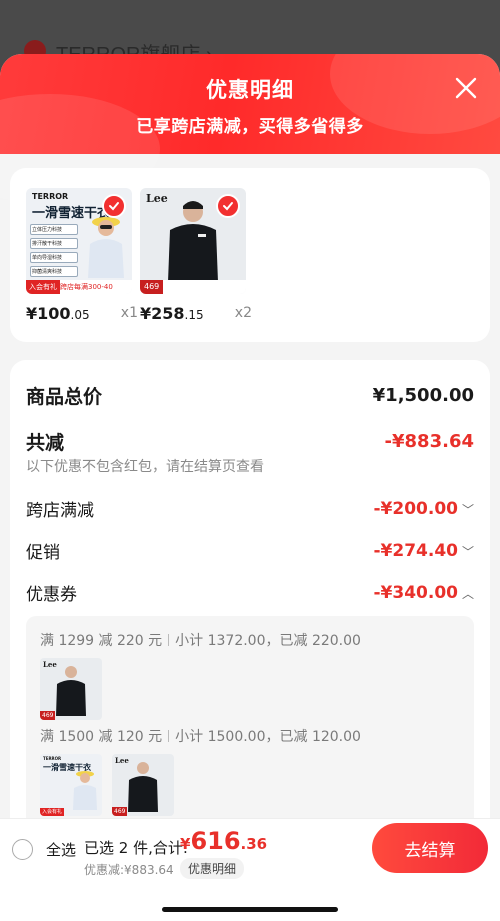  What do you see at coordinates (22, 849) in the screenshot?
I see `select-all-radio` at bounding box center [22, 849].